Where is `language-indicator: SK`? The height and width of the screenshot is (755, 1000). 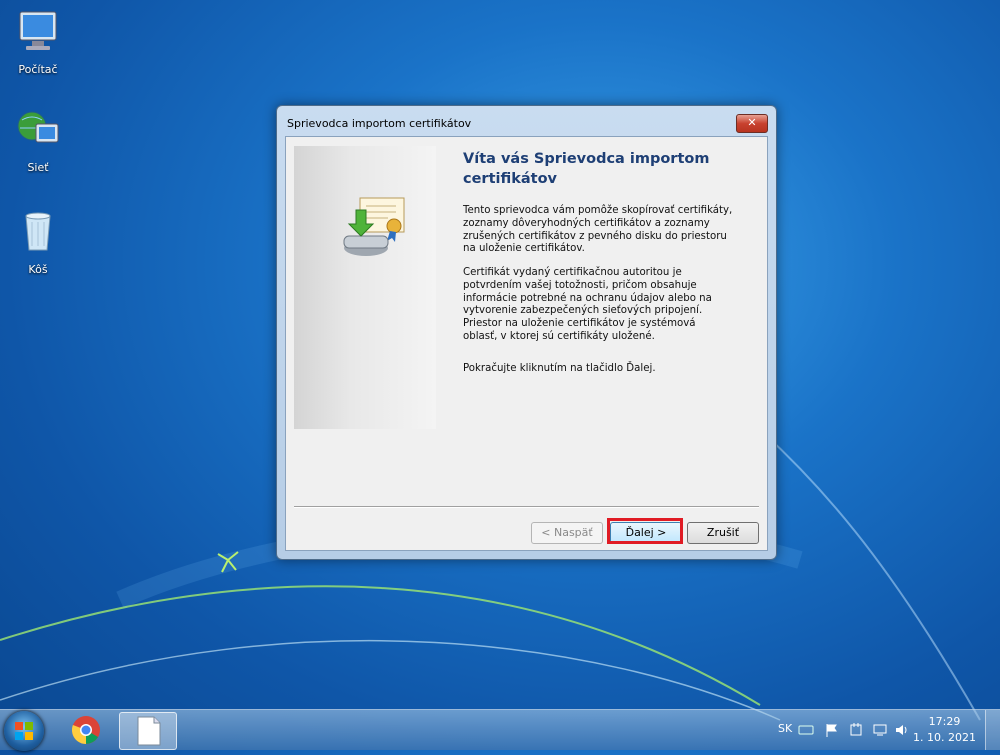 language-indicator: SK is located at coordinates (785, 728).